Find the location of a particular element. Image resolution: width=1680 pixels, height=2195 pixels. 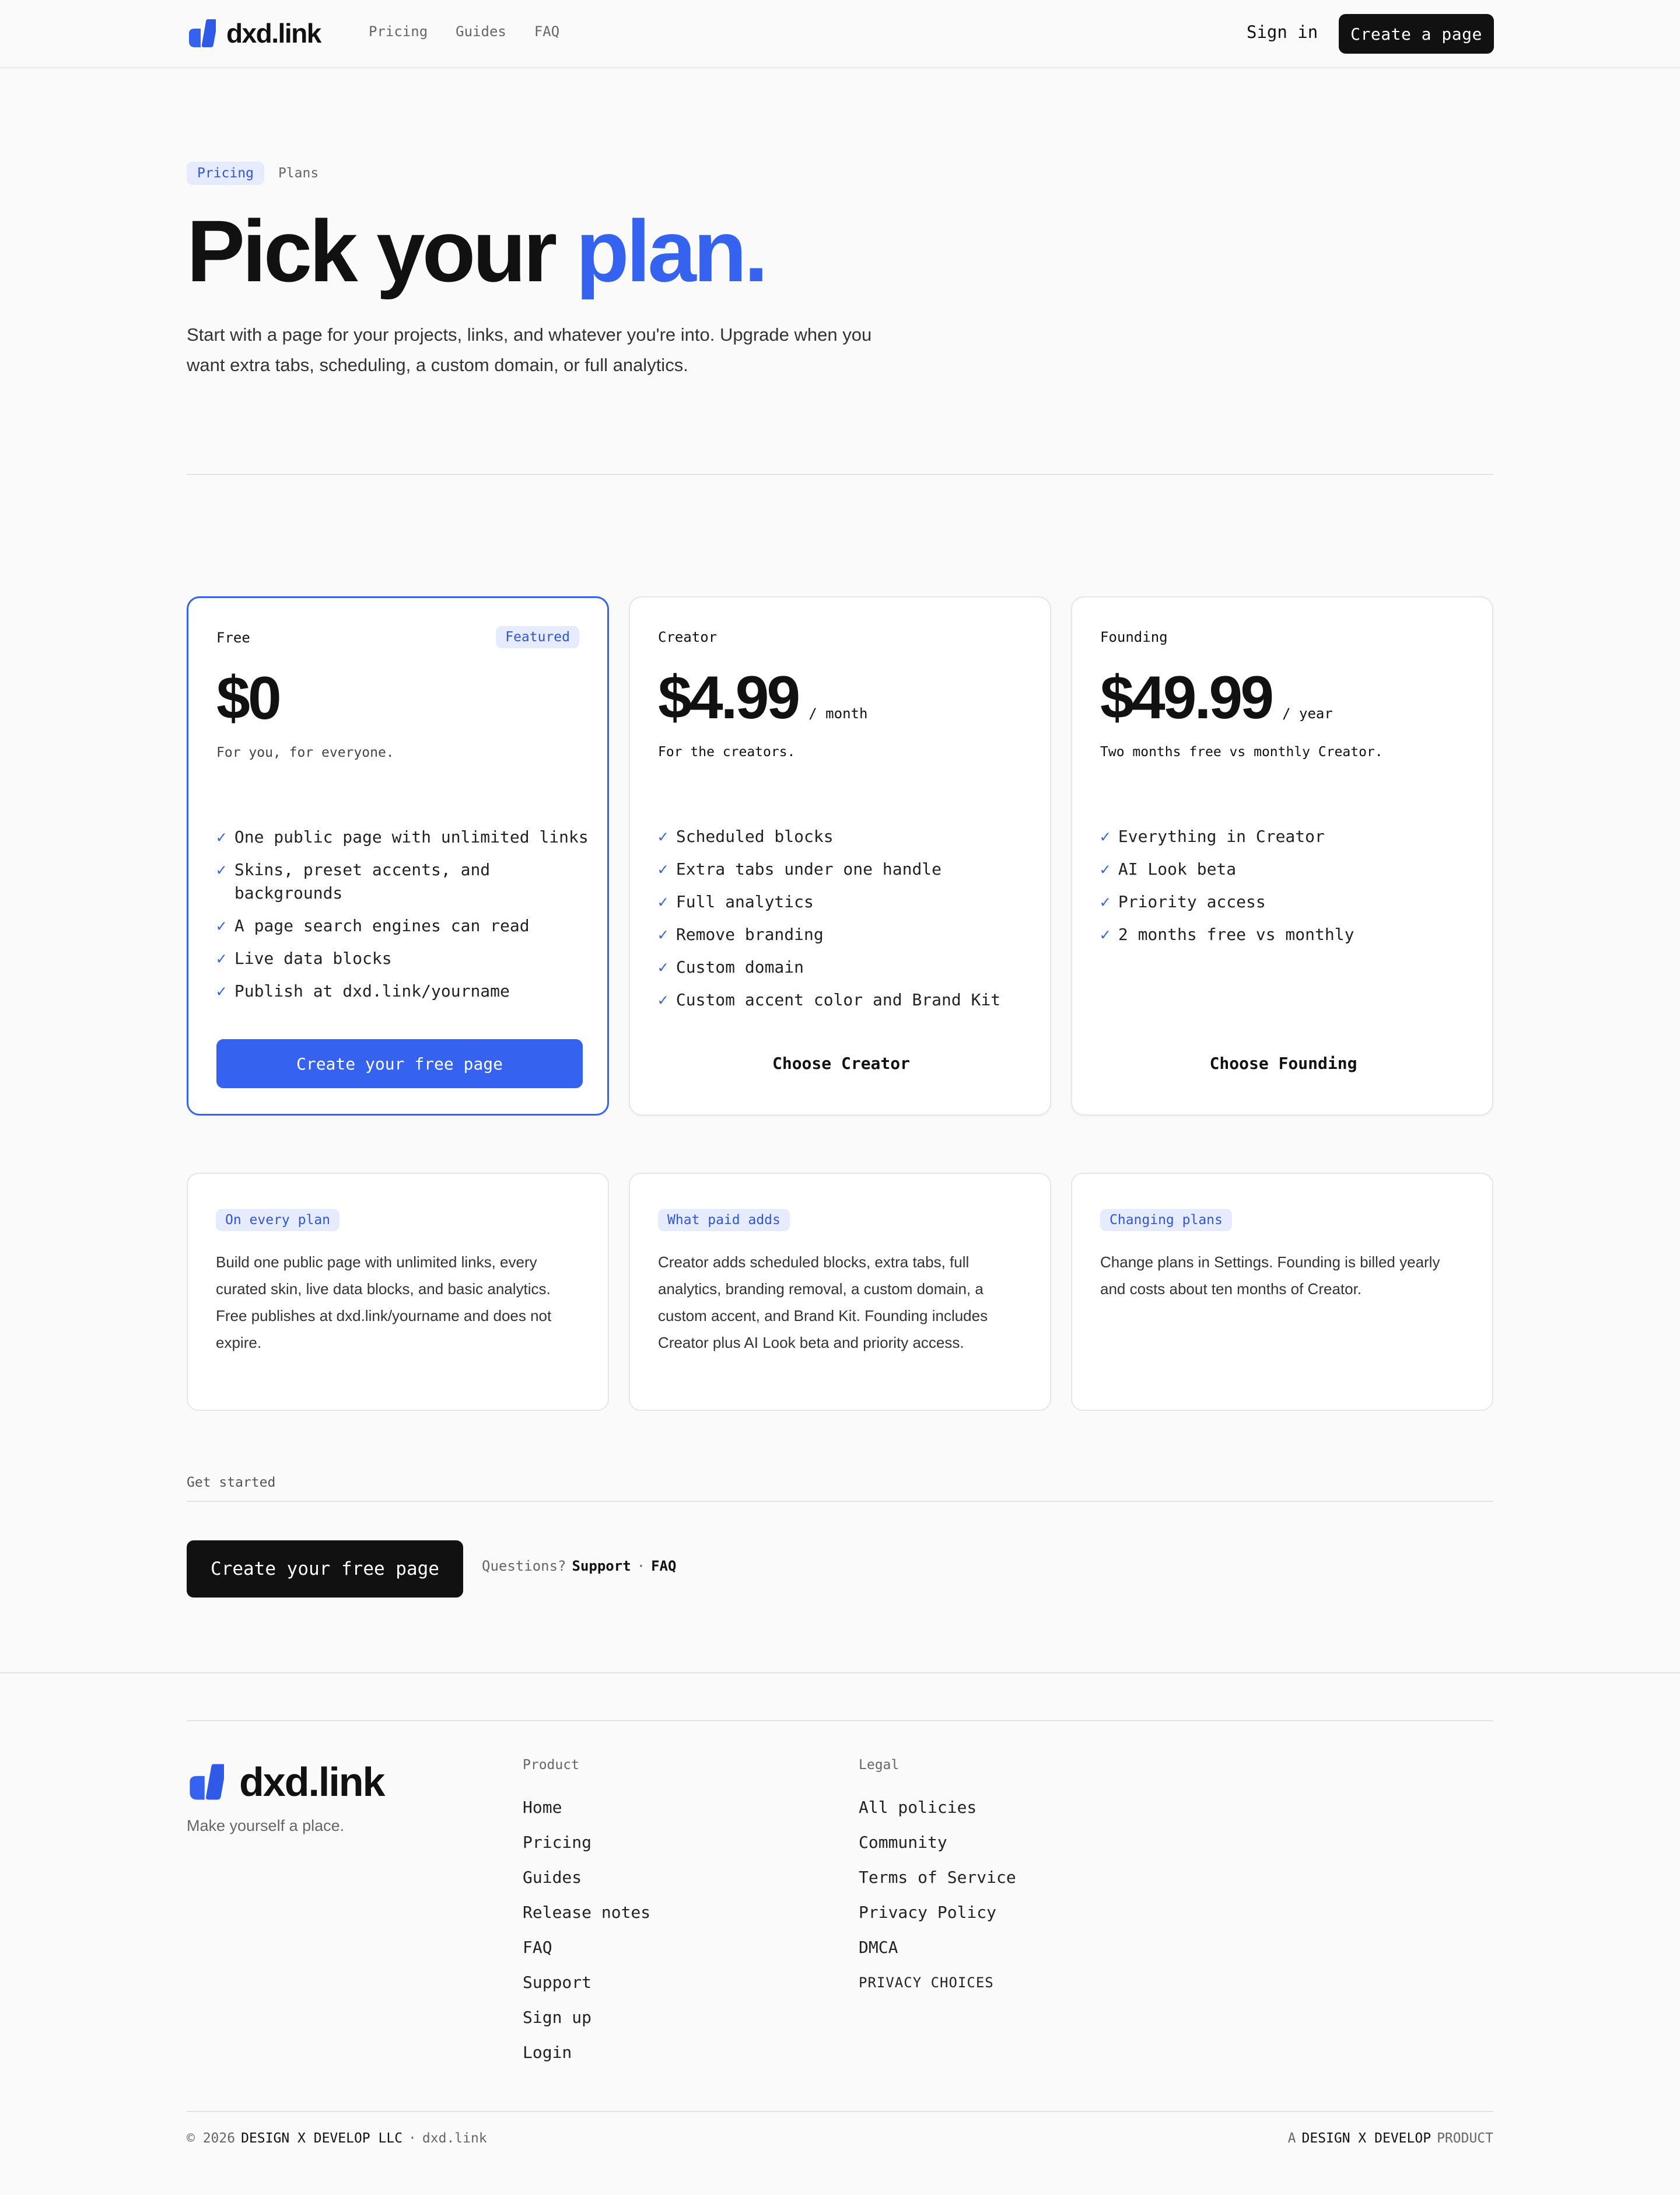

feature-item: ✓ A page search engines can read is located at coordinates (403, 926).